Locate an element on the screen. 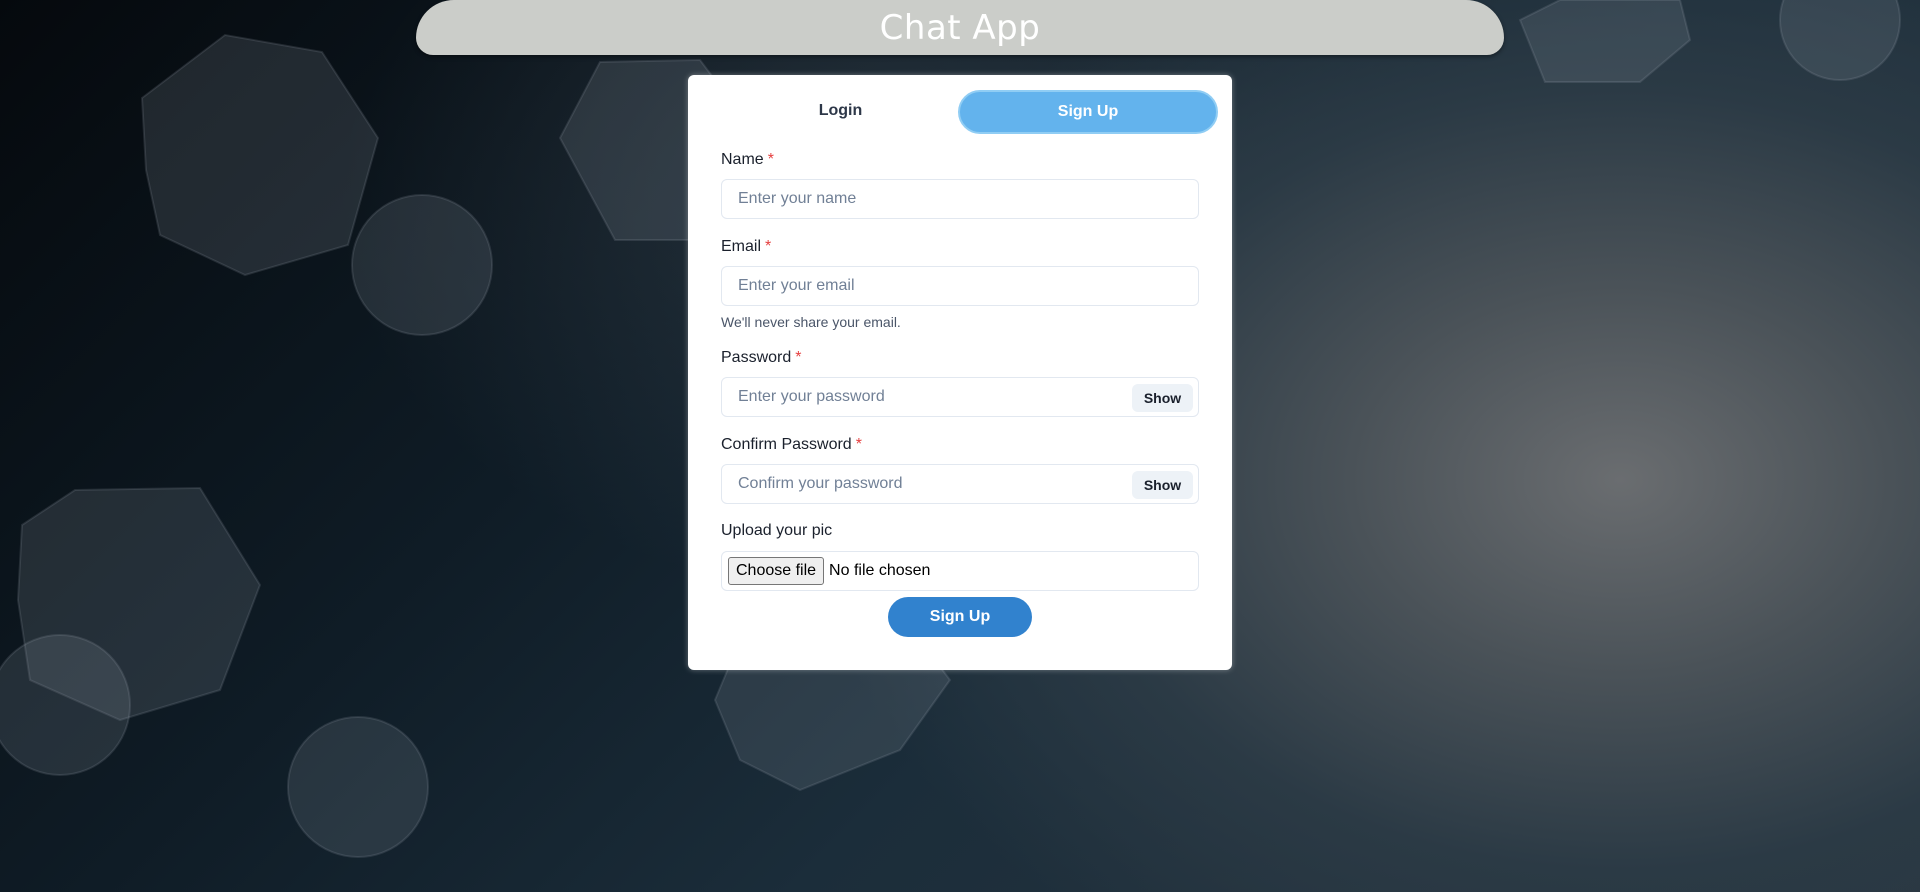 Image resolution: width=1920 pixels, height=892 pixels. app-title: Chat App is located at coordinates (960, 27).